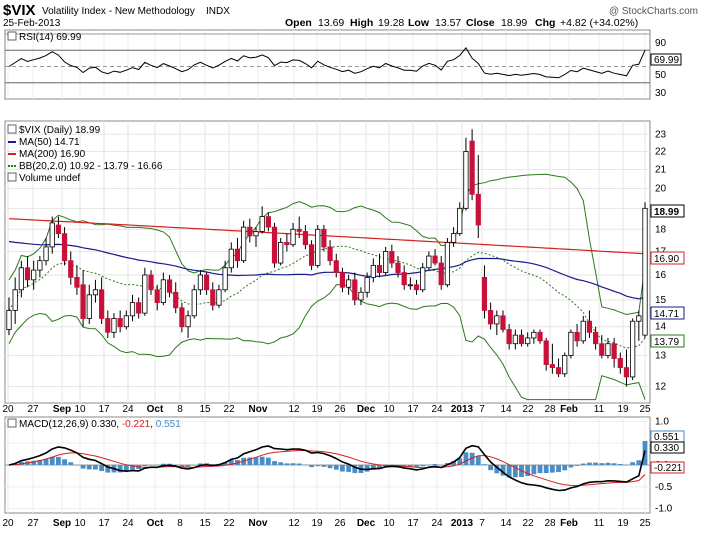  I want to click on rsi-tick-50: 50, so click(661, 75).